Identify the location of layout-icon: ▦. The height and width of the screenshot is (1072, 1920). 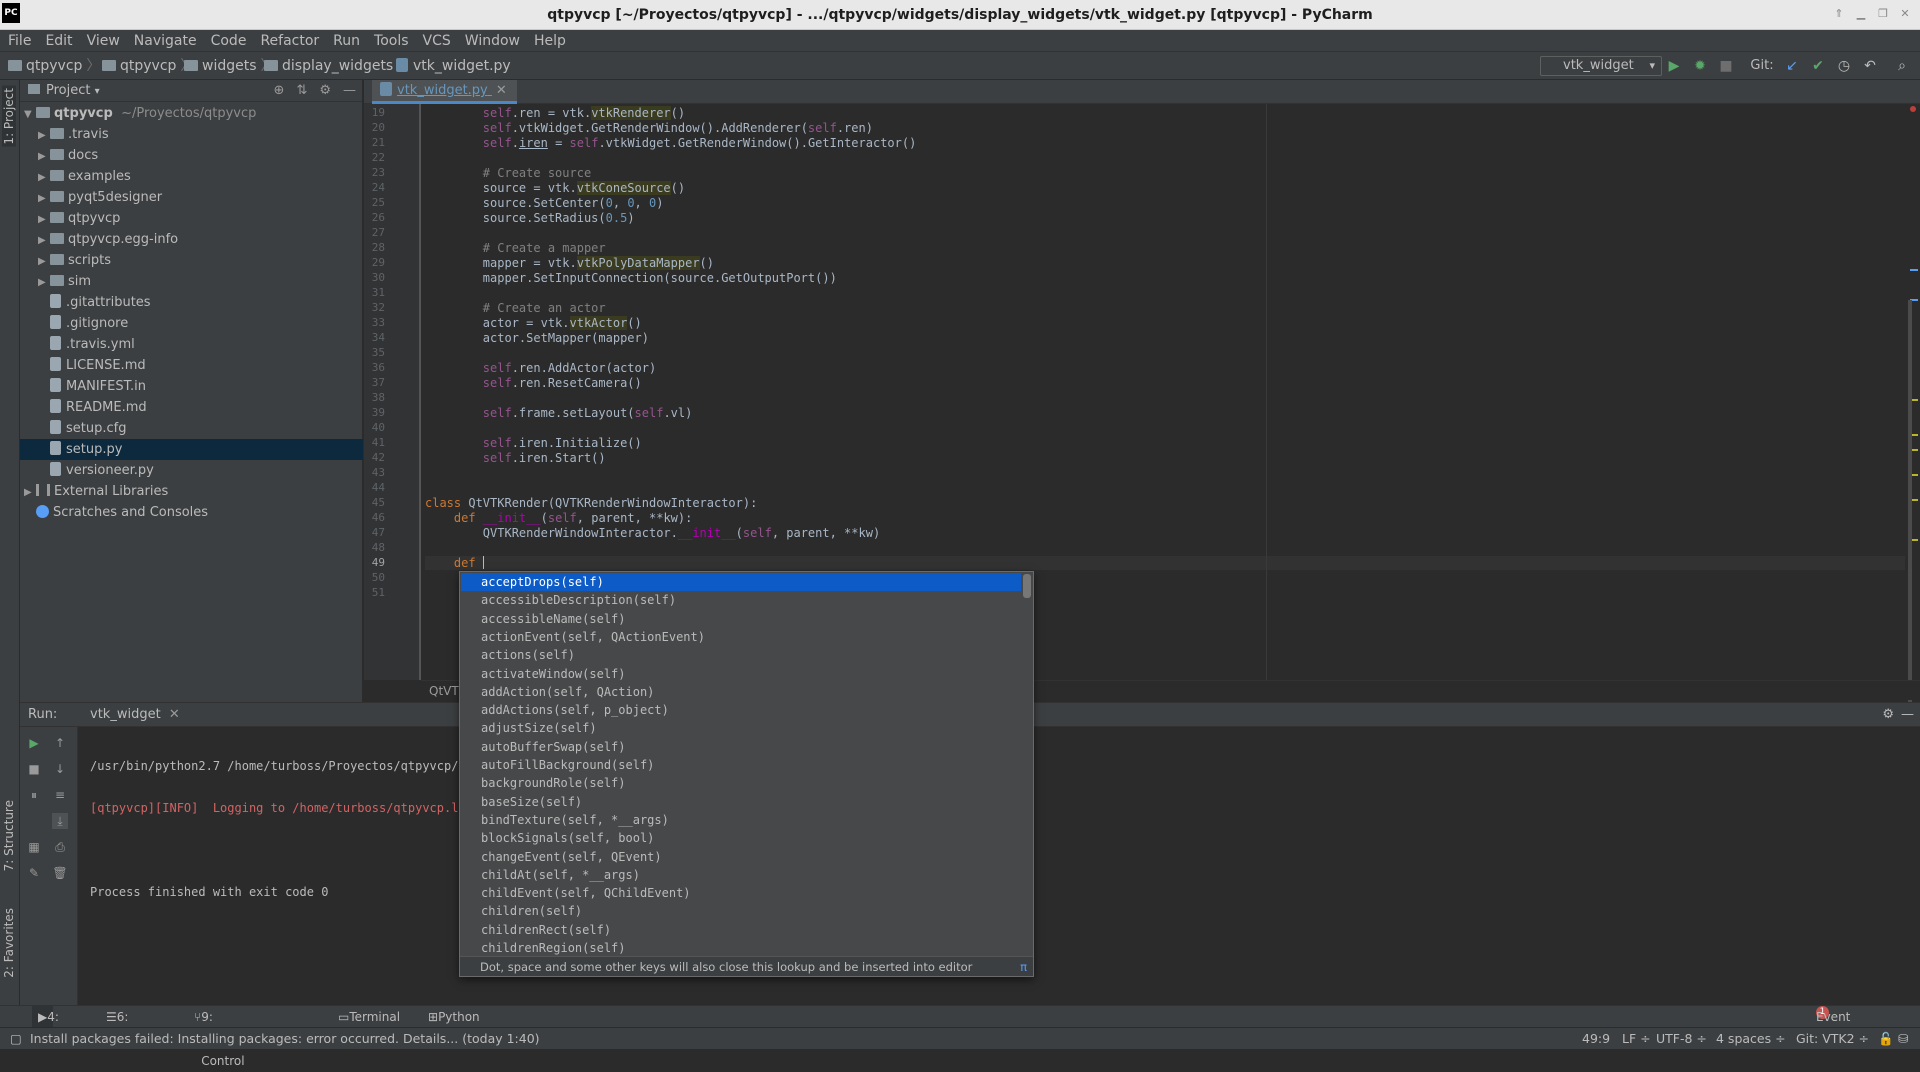
(34, 847).